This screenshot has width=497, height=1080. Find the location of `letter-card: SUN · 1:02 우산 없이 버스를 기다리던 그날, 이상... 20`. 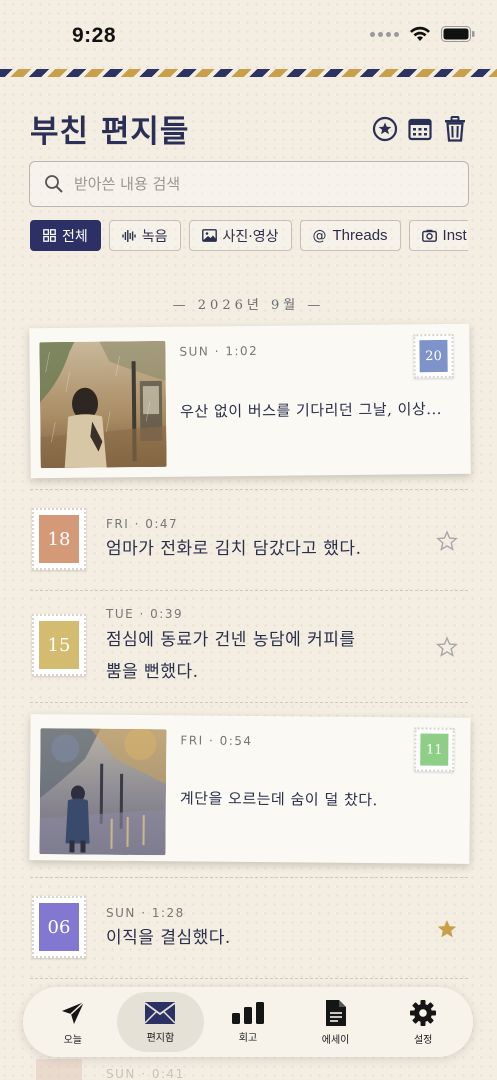

letter-card: SUN · 1:02 우산 없이 버스를 기다리던 그날, 이상... 20 is located at coordinates (250, 401).